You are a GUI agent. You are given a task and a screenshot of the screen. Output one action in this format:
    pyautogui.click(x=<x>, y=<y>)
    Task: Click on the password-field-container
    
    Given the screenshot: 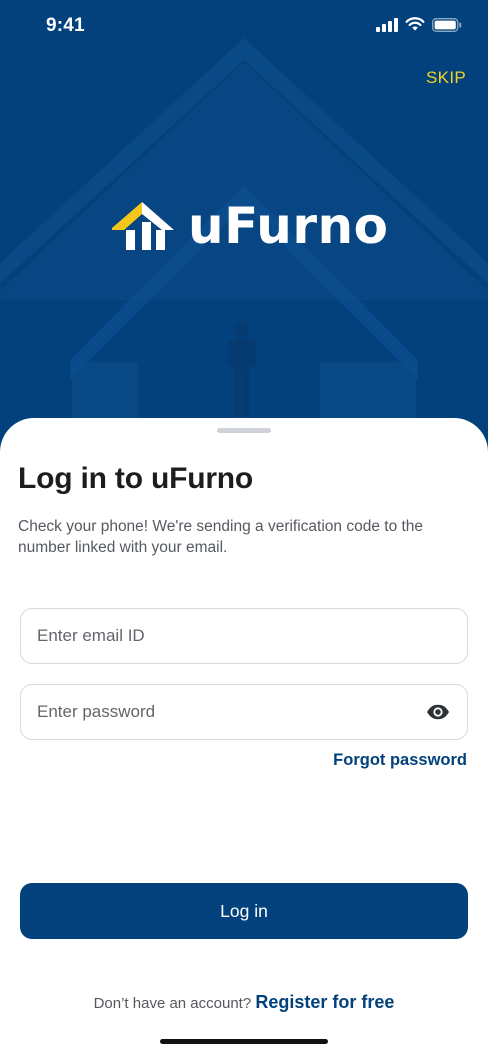 What is the action you would take?
    pyautogui.click(x=244, y=712)
    